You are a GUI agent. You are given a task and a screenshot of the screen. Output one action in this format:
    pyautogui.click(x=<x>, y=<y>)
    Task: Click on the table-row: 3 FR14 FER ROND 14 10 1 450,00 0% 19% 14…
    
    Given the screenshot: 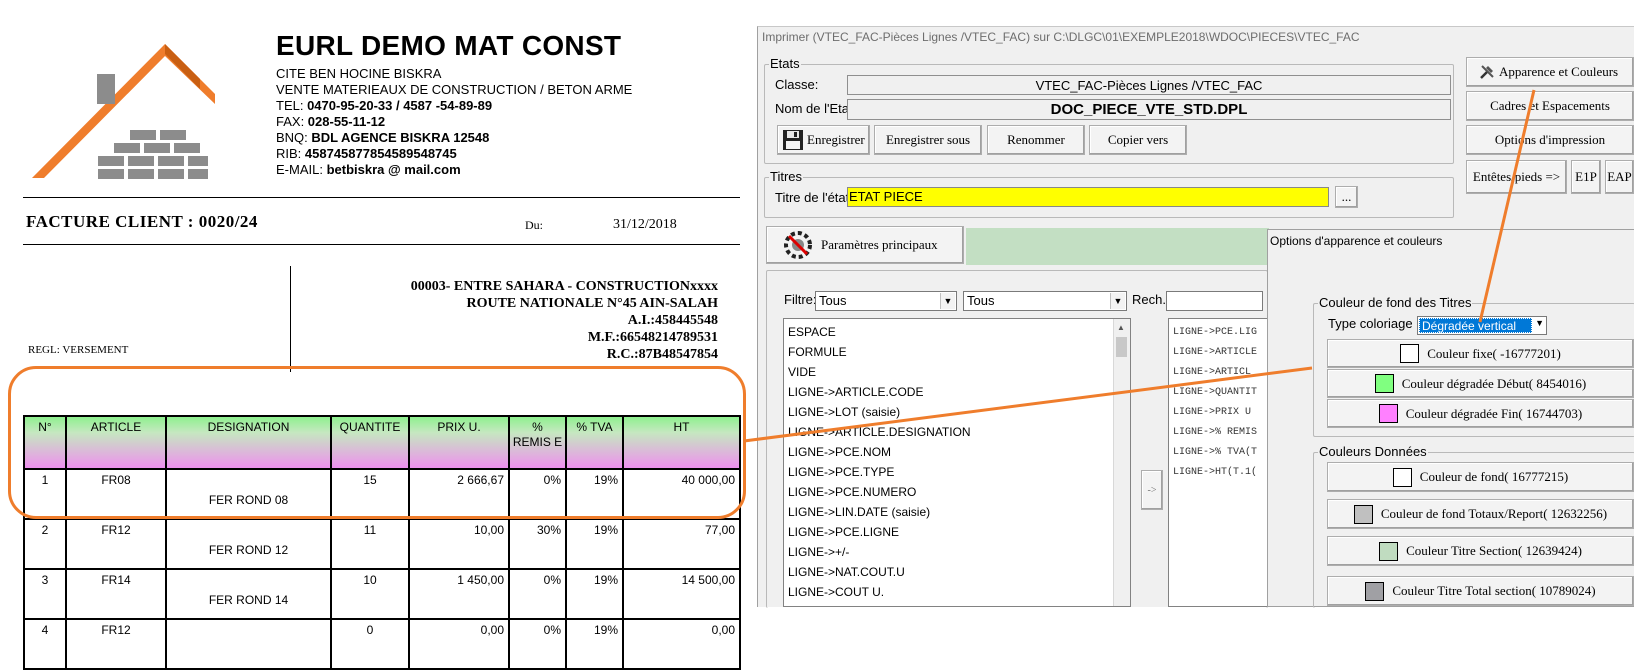 What is the action you would take?
    pyautogui.click(x=382, y=594)
    